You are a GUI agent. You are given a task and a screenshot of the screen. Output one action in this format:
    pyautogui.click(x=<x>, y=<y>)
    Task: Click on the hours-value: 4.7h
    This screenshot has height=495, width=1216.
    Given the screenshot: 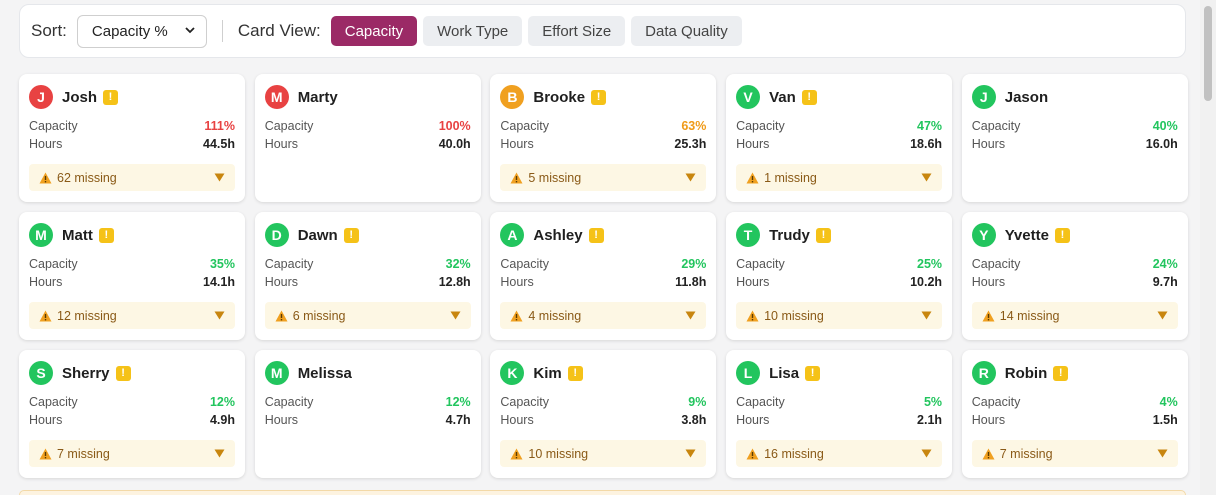 What is the action you would take?
    pyautogui.click(x=458, y=420)
    